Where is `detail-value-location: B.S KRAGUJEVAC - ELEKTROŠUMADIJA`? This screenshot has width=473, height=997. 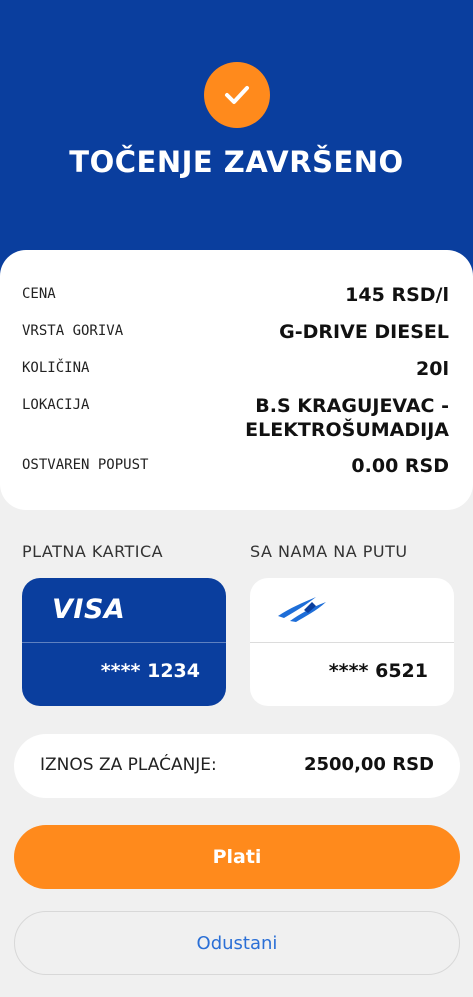
detail-value-location: B.S KRAGUJEVAC - ELEKTROŠUMADIJA is located at coordinates (347, 418).